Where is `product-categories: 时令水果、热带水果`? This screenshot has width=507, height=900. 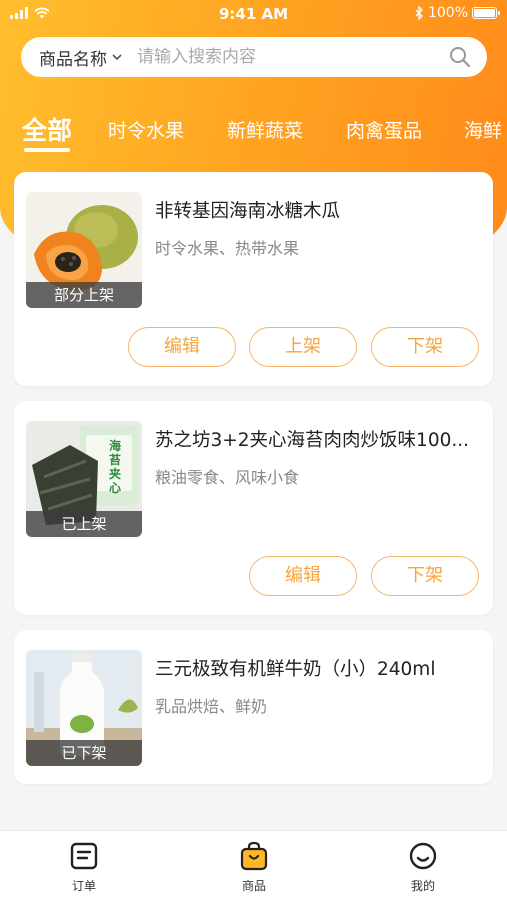 product-categories: 时令水果、热带水果 is located at coordinates (227, 248).